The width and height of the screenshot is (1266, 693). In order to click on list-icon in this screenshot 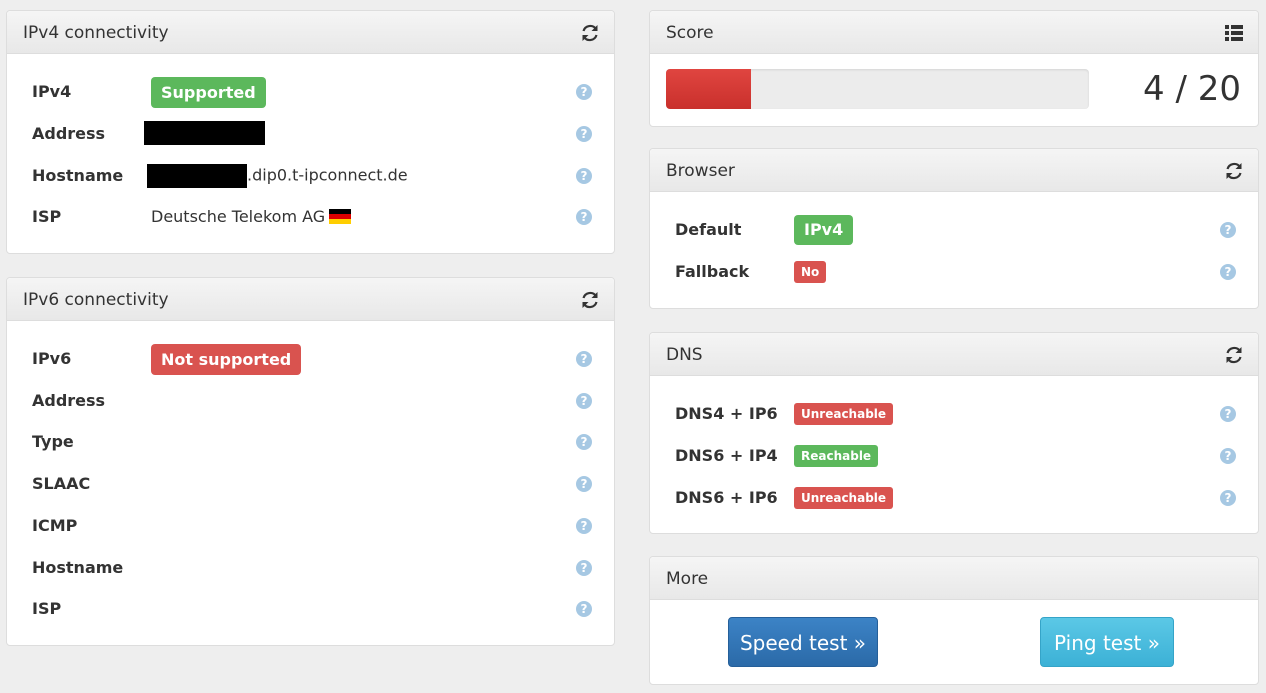, I will do `click(1234, 33)`.